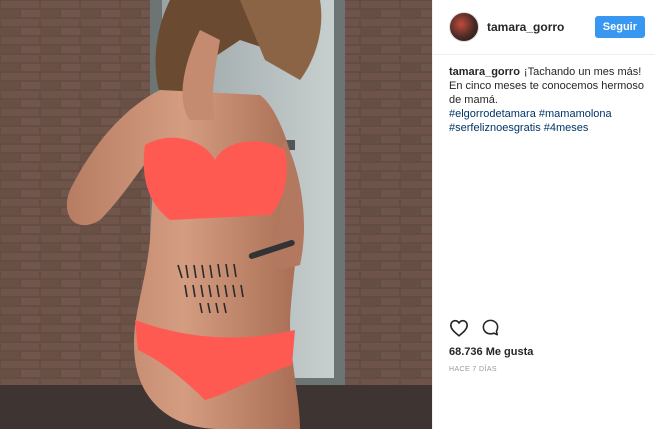 The image size is (655, 429). I want to click on likes-count: 68.736 Me gusta, so click(491, 352).